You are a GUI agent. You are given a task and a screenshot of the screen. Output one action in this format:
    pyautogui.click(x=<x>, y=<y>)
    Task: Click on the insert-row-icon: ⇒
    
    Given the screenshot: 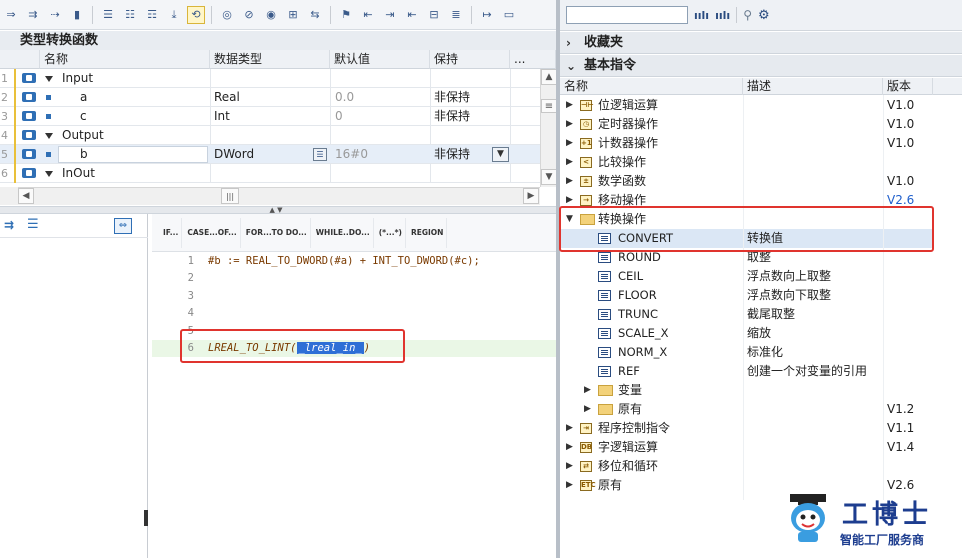 What is the action you would take?
    pyautogui.click(x=11, y=15)
    